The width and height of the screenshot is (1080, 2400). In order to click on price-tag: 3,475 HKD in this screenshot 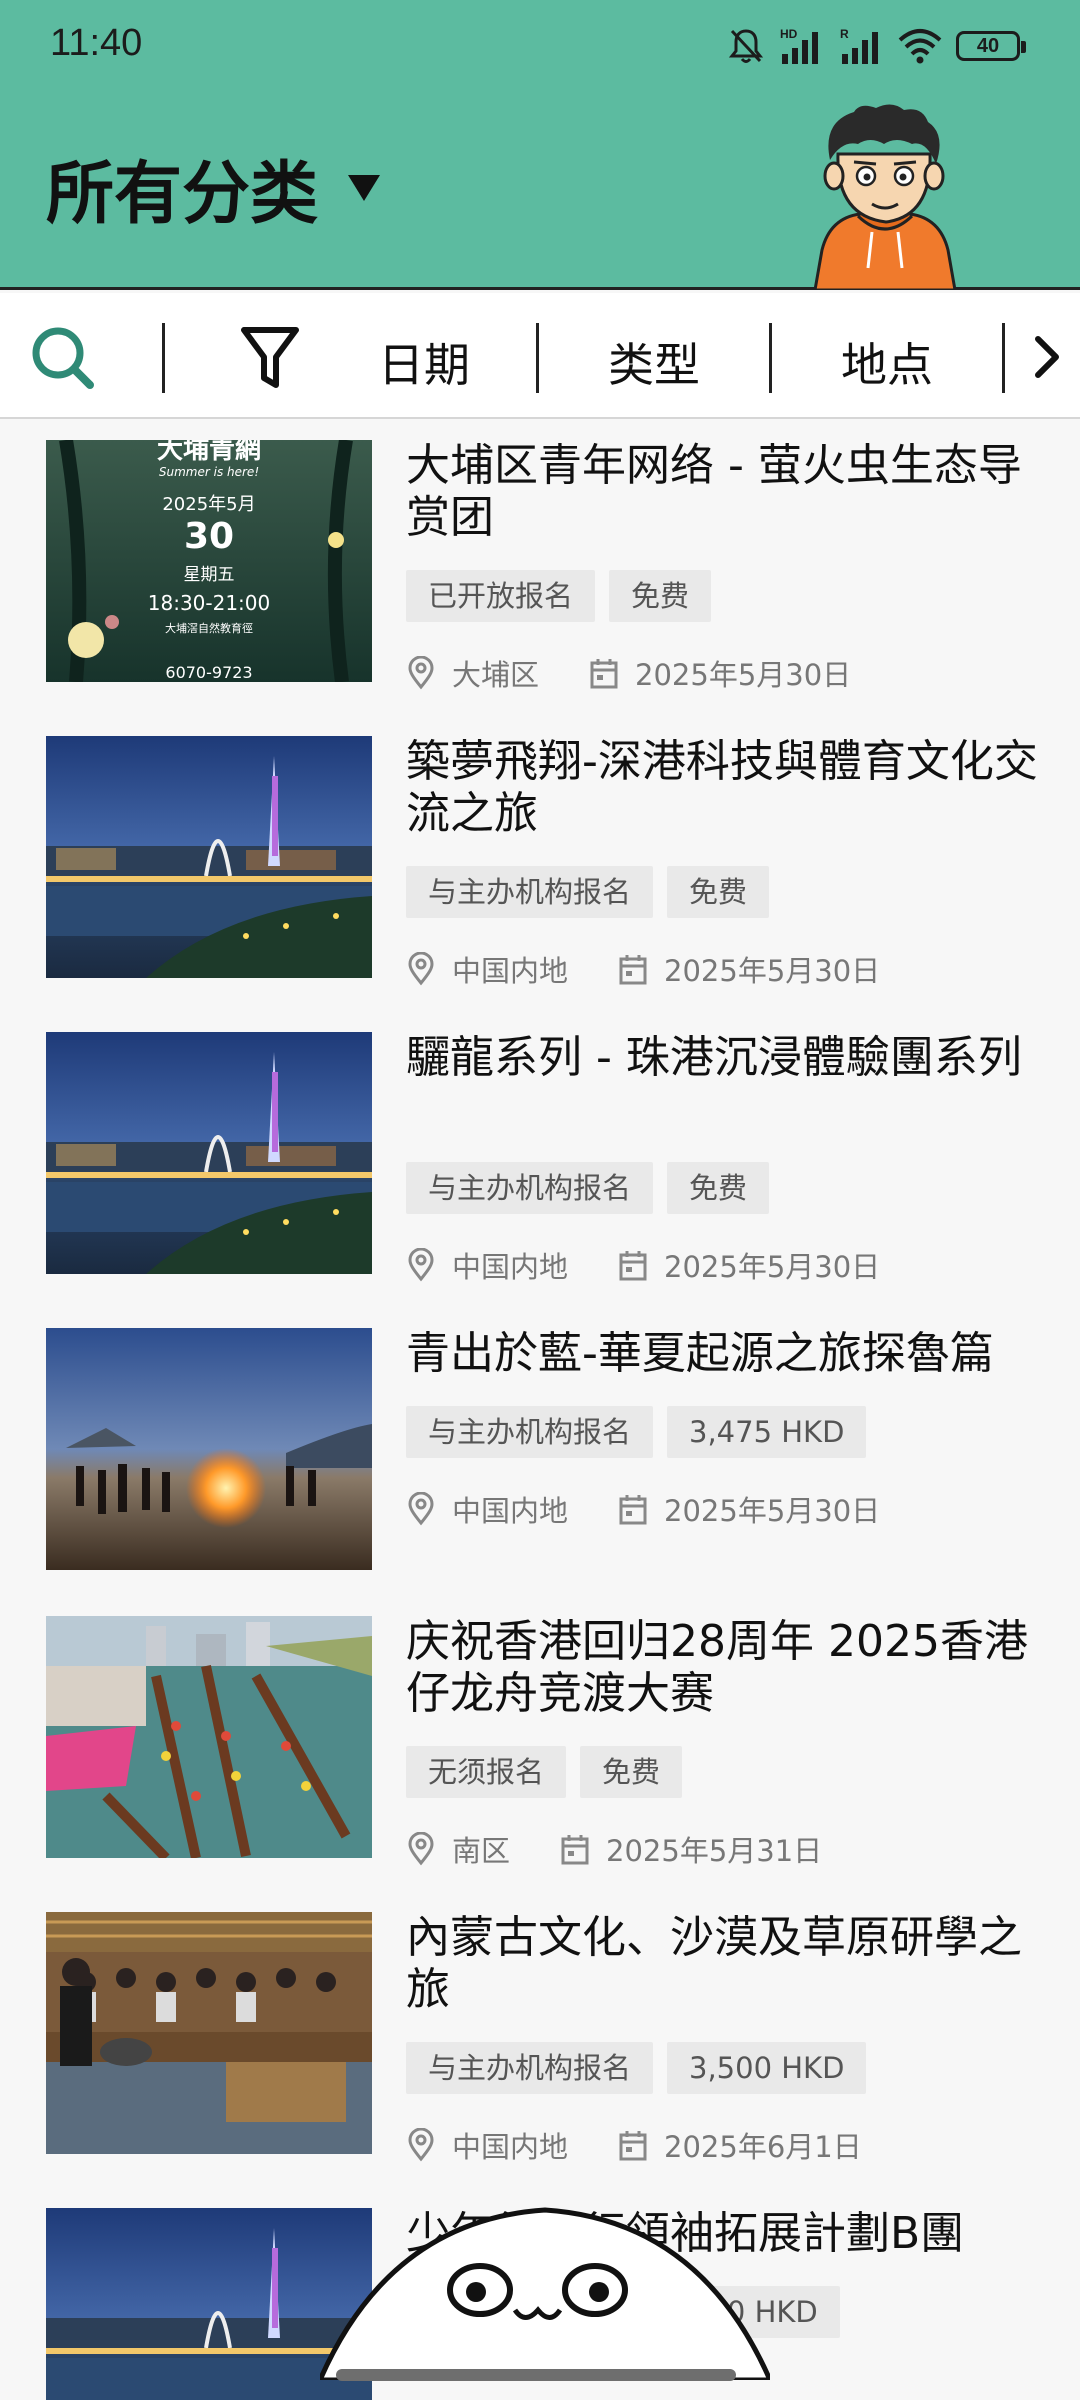, I will do `click(767, 1432)`.